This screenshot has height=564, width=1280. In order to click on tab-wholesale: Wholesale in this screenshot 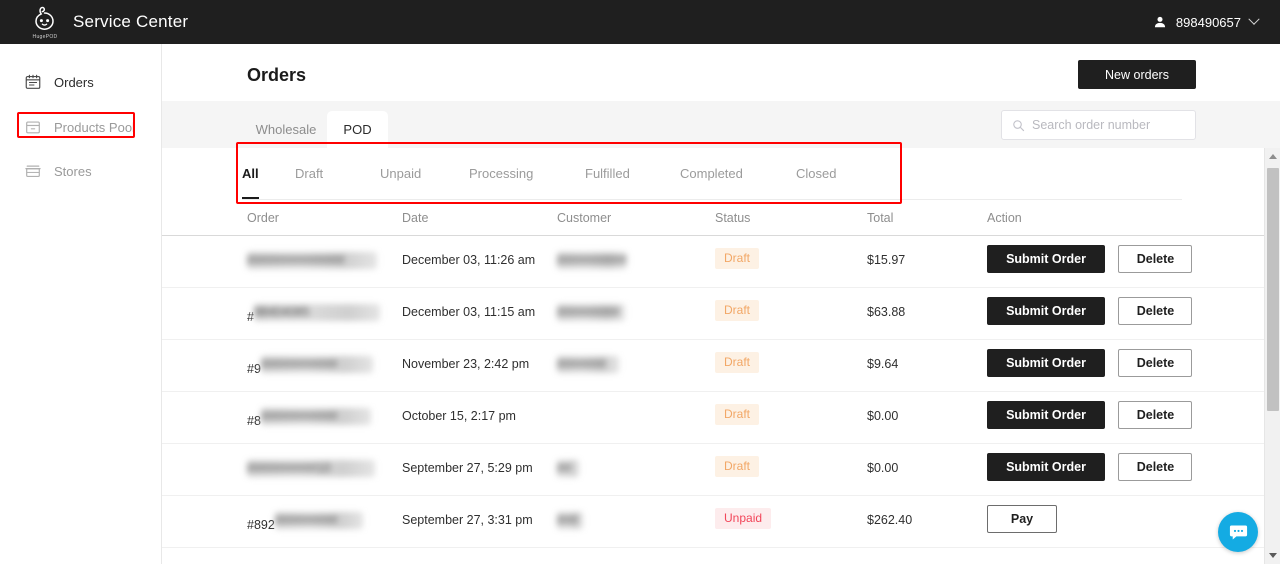, I will do `click(286, 129)`.